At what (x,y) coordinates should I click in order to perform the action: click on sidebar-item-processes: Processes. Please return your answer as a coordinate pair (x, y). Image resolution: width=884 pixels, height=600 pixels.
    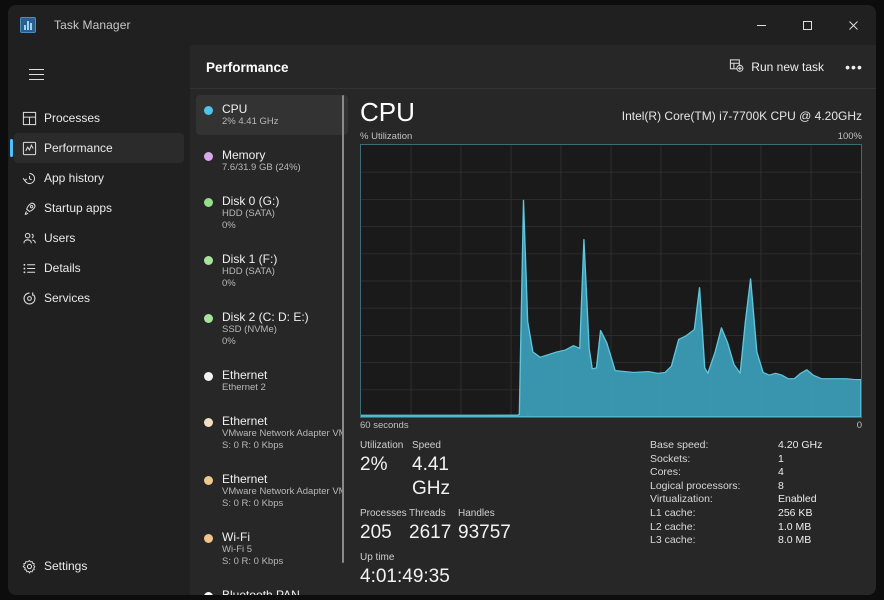
    Looking at the image, I should click on (99, 118).